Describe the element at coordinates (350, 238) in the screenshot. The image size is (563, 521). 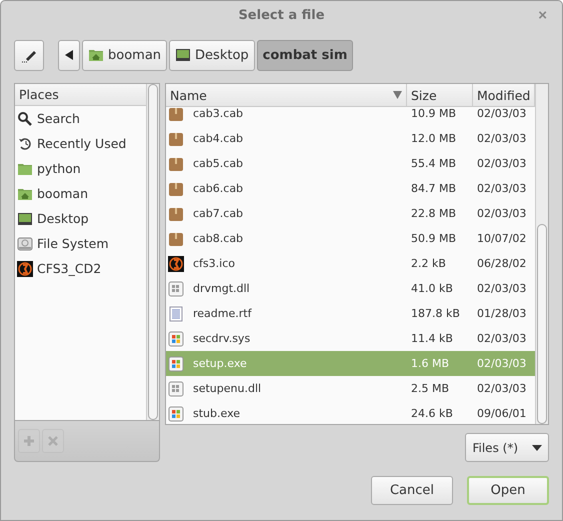
I see `file-row: cab8.cab 50.9 MB 10/07/02` at that location.